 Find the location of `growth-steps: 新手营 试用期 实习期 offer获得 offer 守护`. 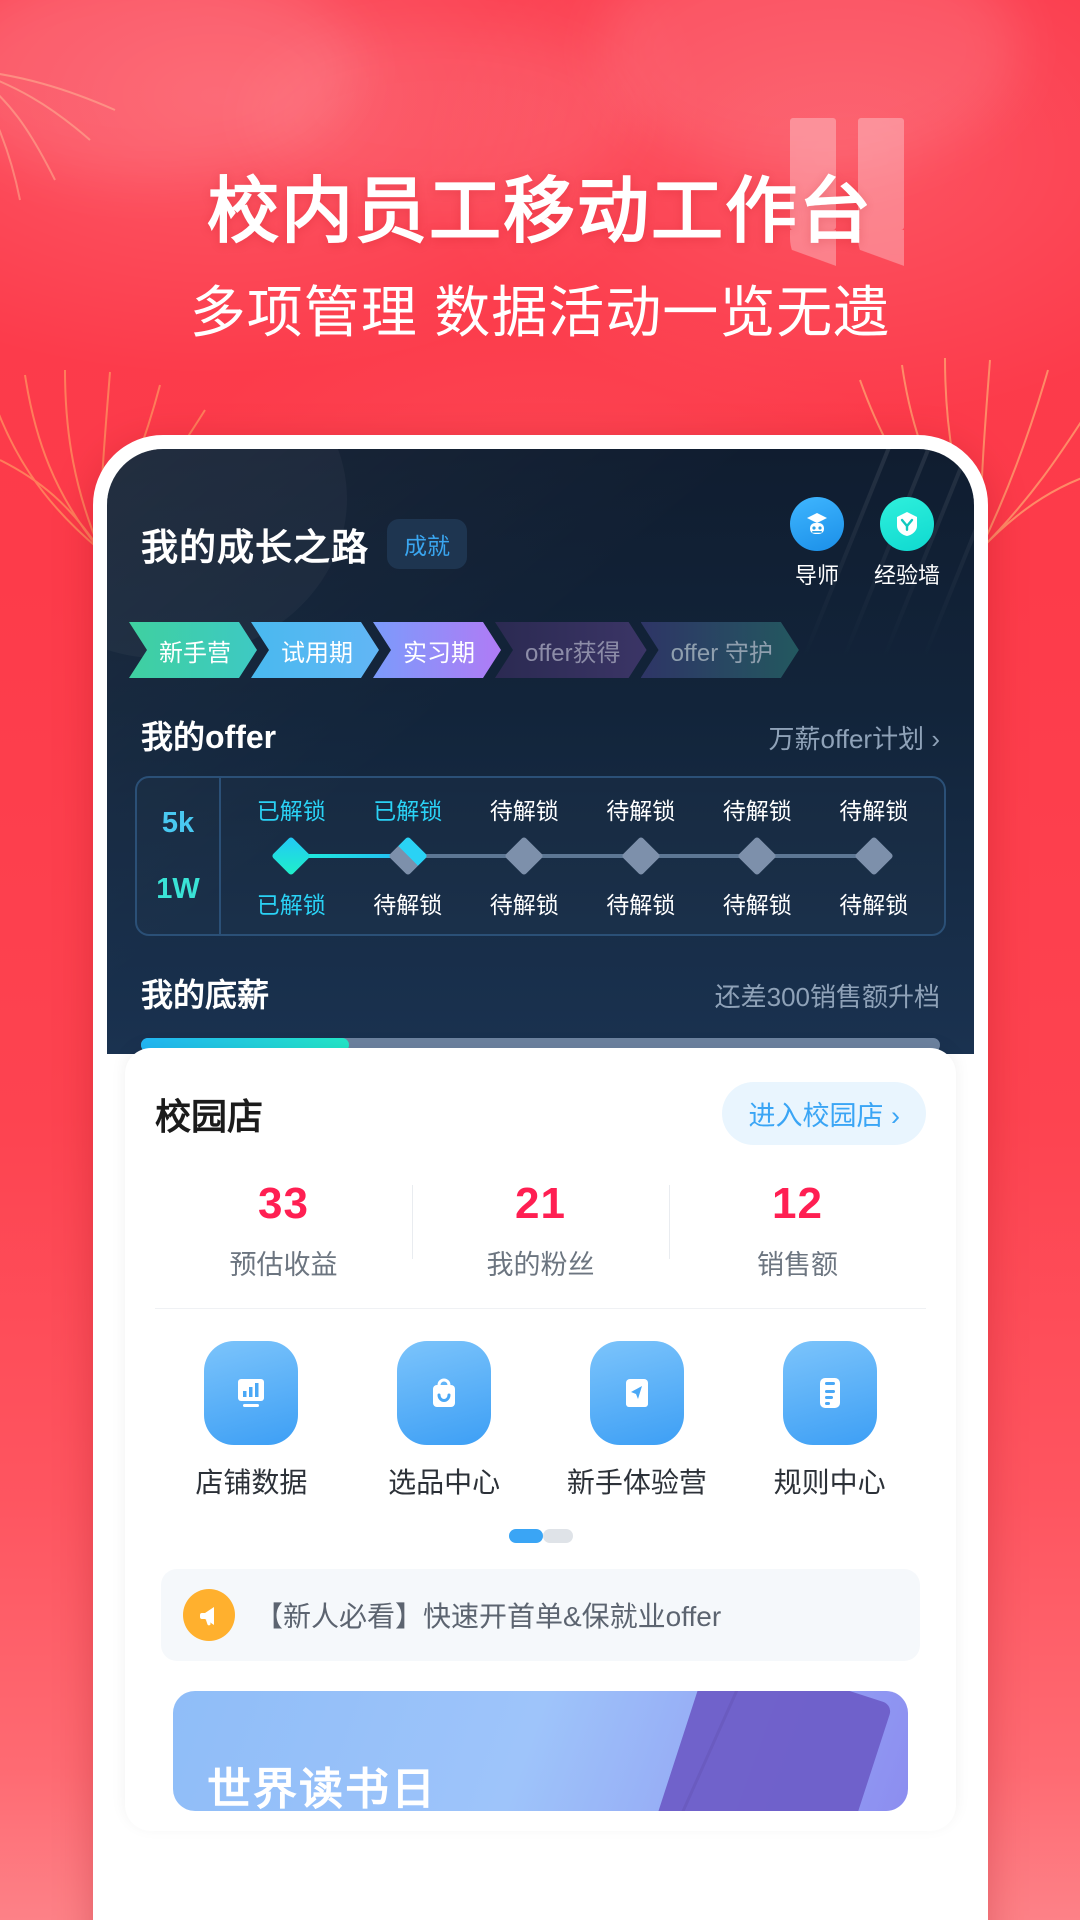

growth-steps: 新手营 试用期 实习期 offer获得 offer 守护 is located at coordinates (551, 650).